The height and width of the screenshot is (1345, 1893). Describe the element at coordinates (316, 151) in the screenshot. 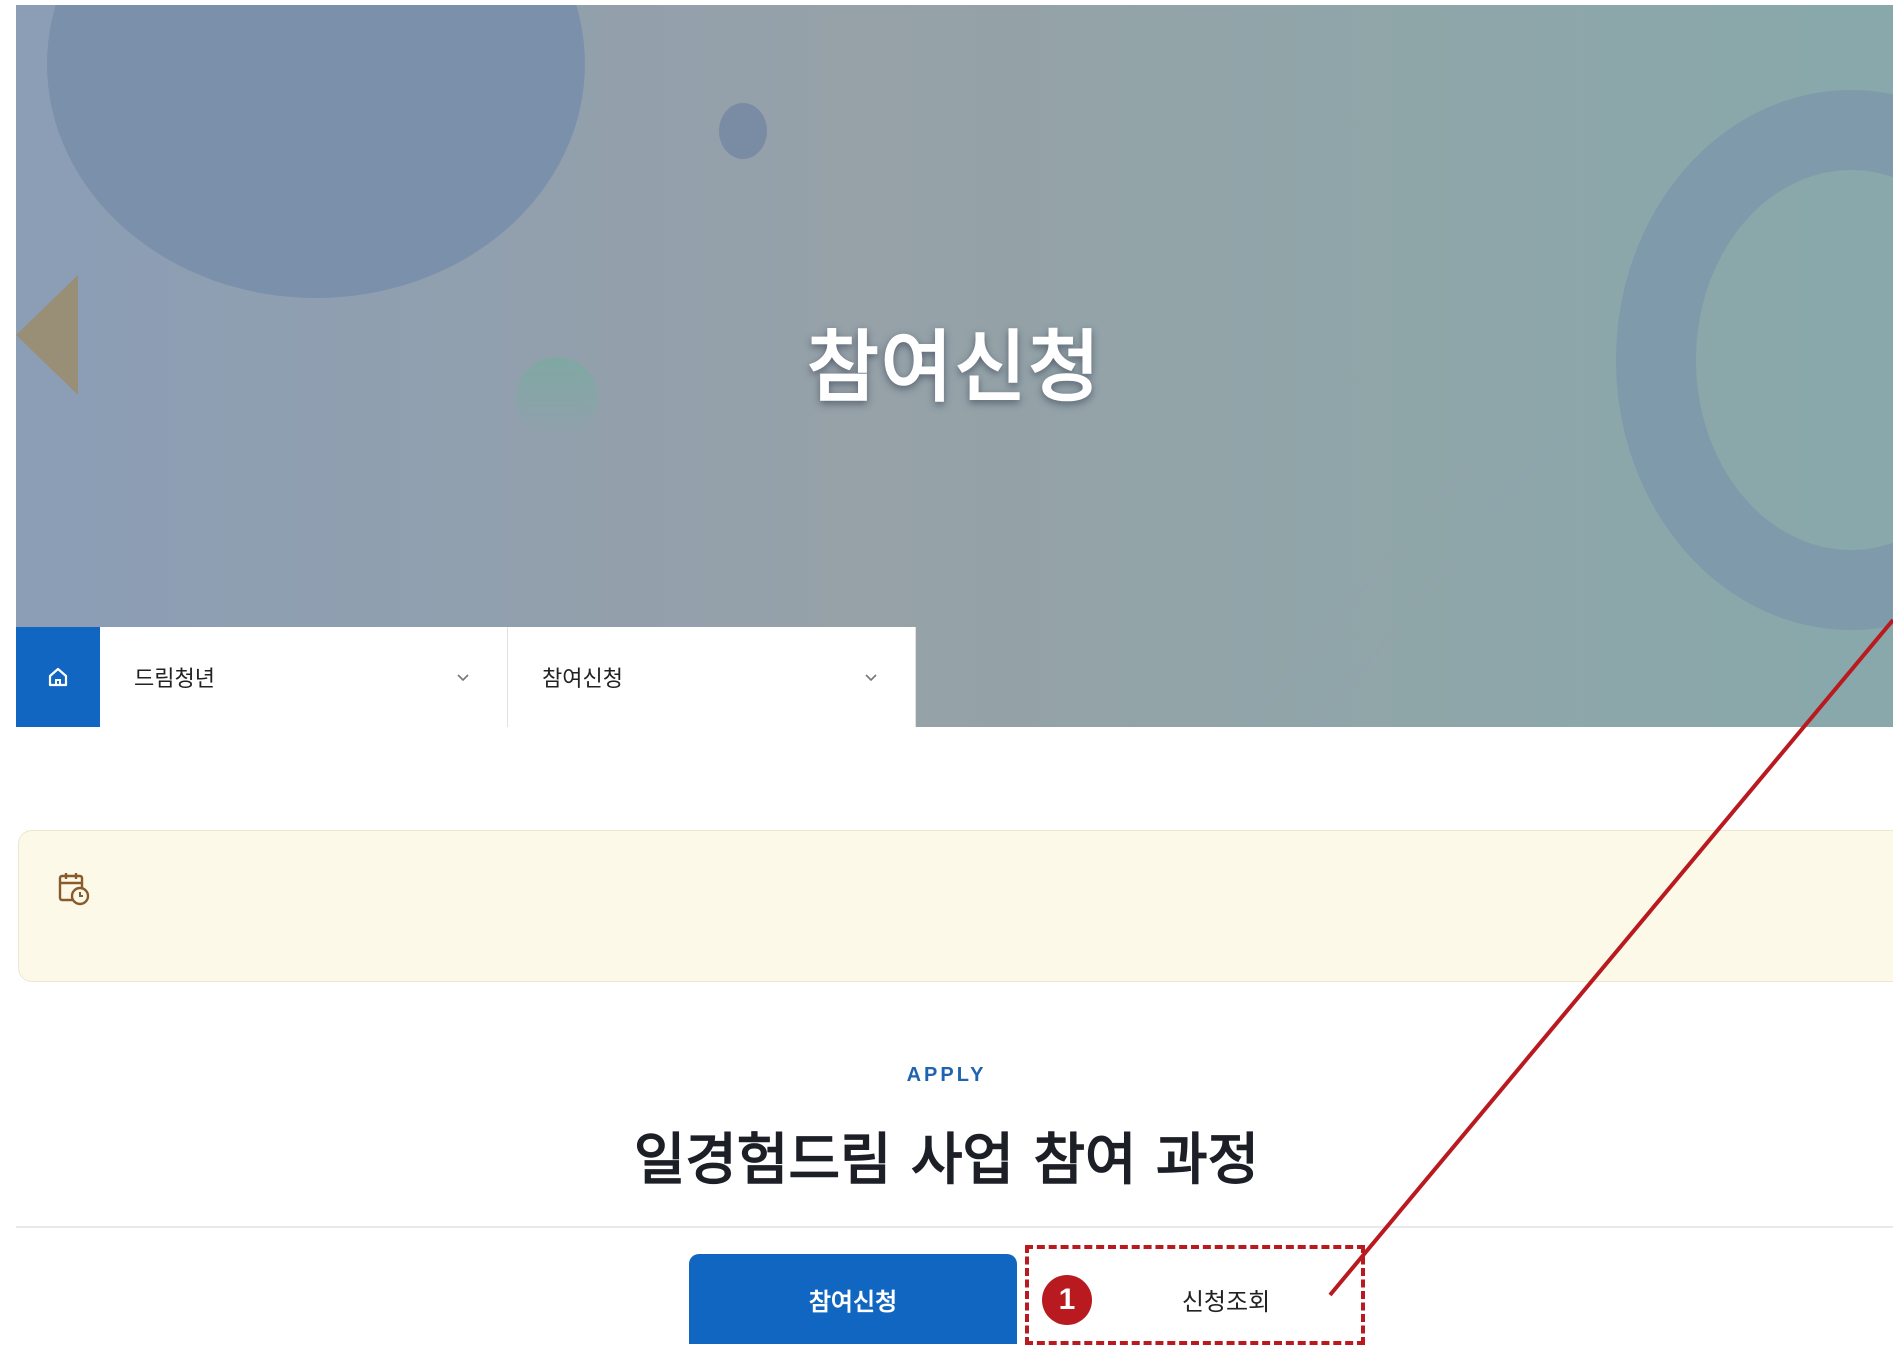

I see `decorative-circle` at that location.